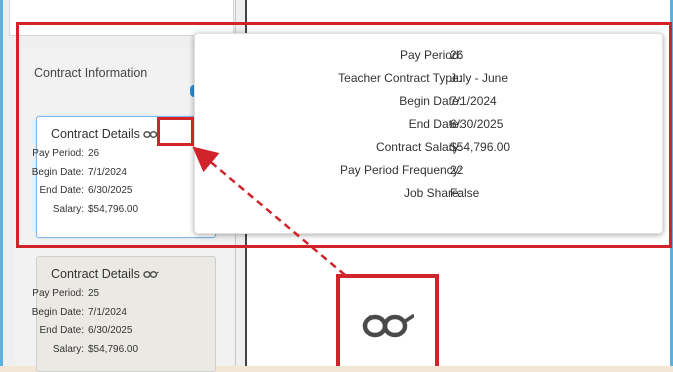 The width and height of the screenshot is (673, 372). I want to click on callout-arrow, so click(269, 211).